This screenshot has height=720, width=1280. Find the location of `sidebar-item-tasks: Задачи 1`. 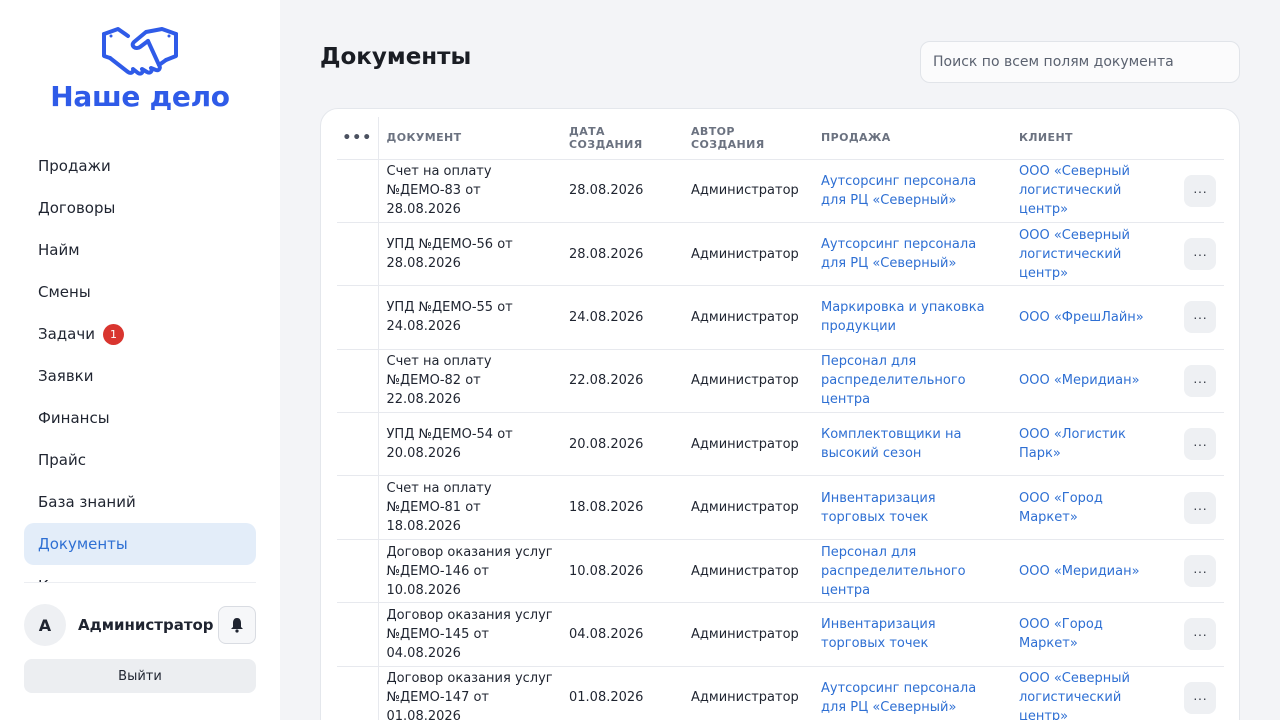

sidebar-item-tasks: Задачи 1 is located at coordinates (140, 334).